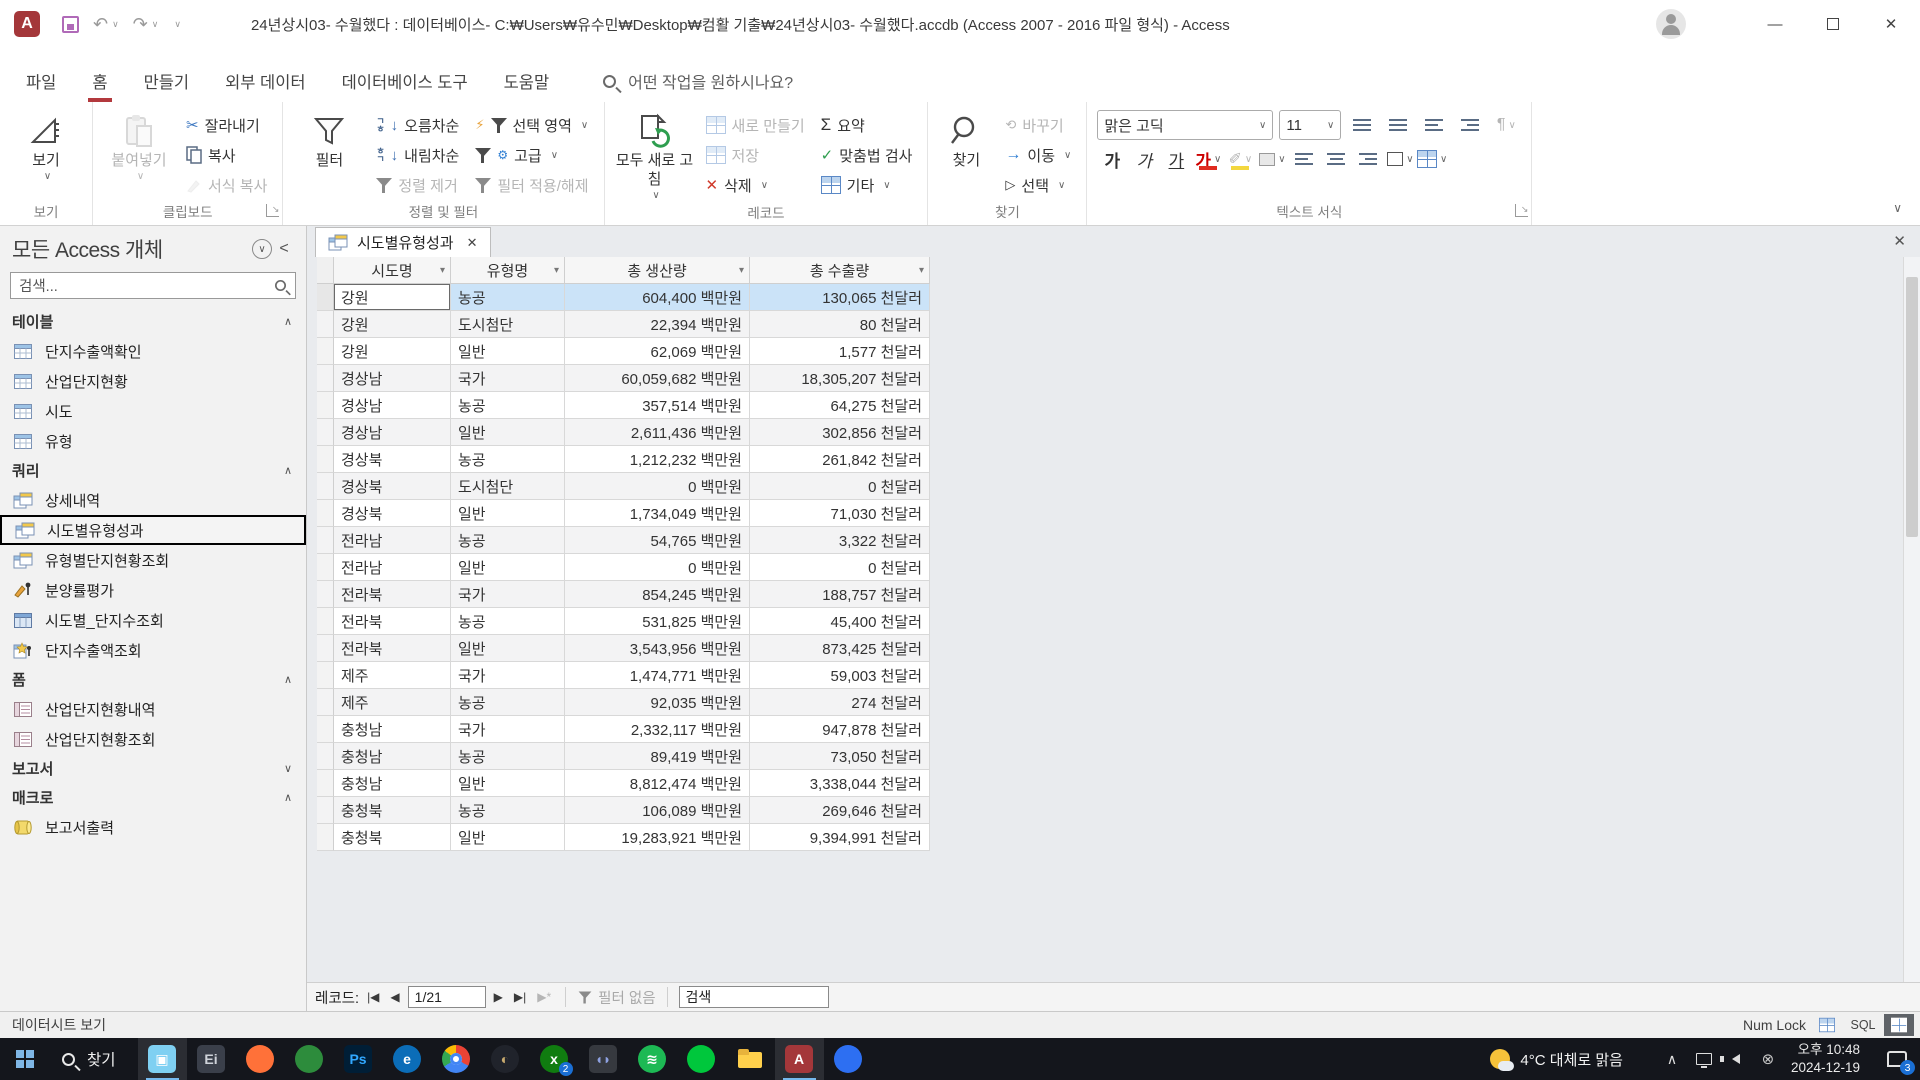  What do you see at coordinates (840, 513) in the screenshot?
I see `cell: 71,030 천달러` at bounding box center [840, 513].